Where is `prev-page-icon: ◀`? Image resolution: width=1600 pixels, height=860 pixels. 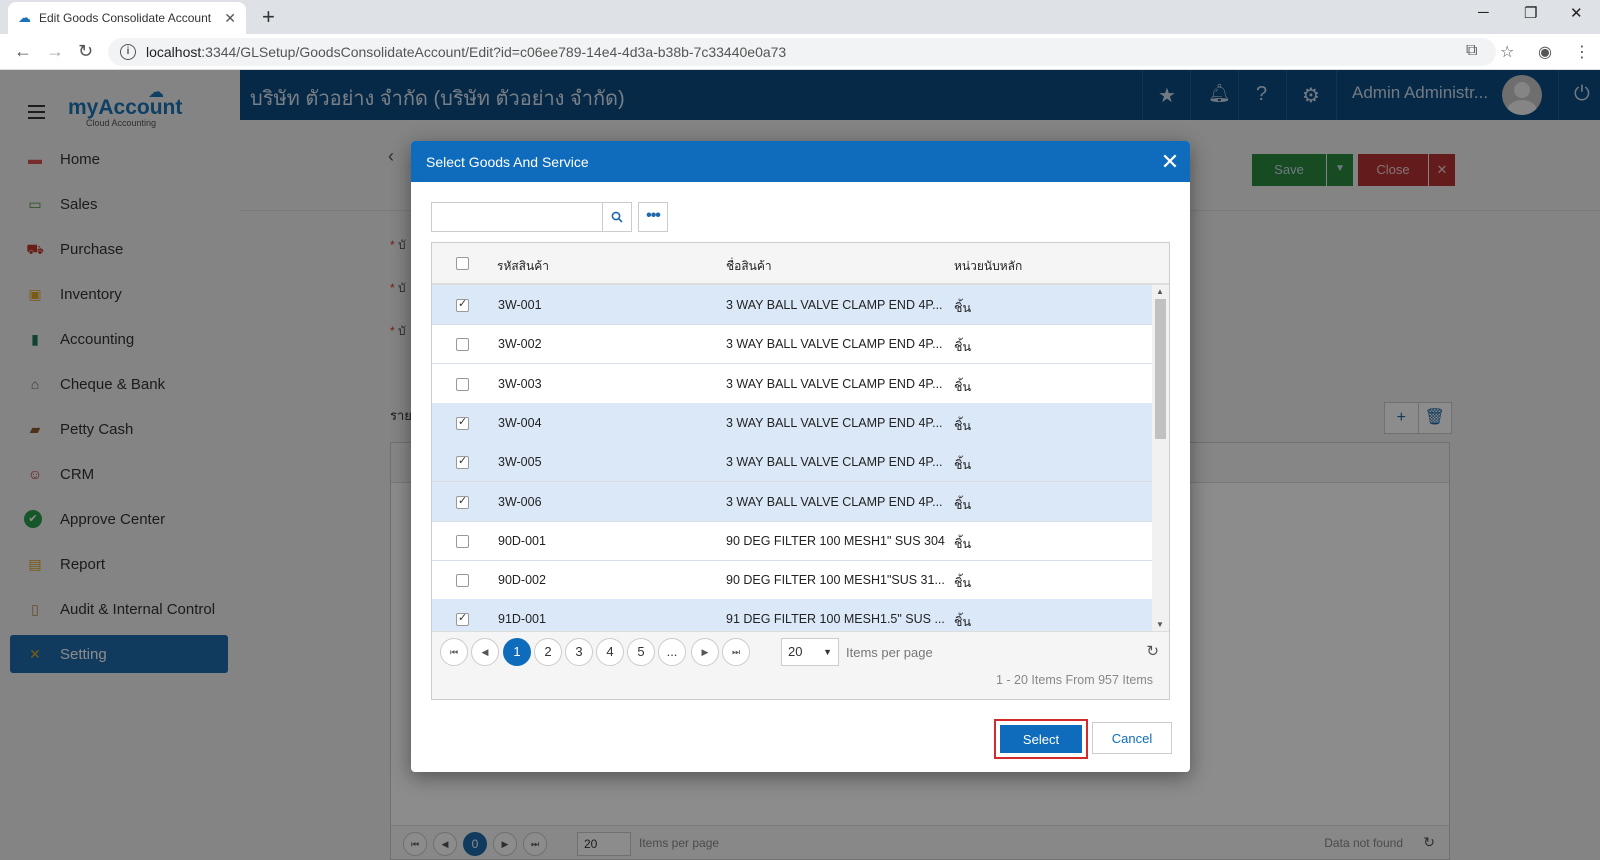 prev-page-icon: ◀ is located at coordinates (485, 652).